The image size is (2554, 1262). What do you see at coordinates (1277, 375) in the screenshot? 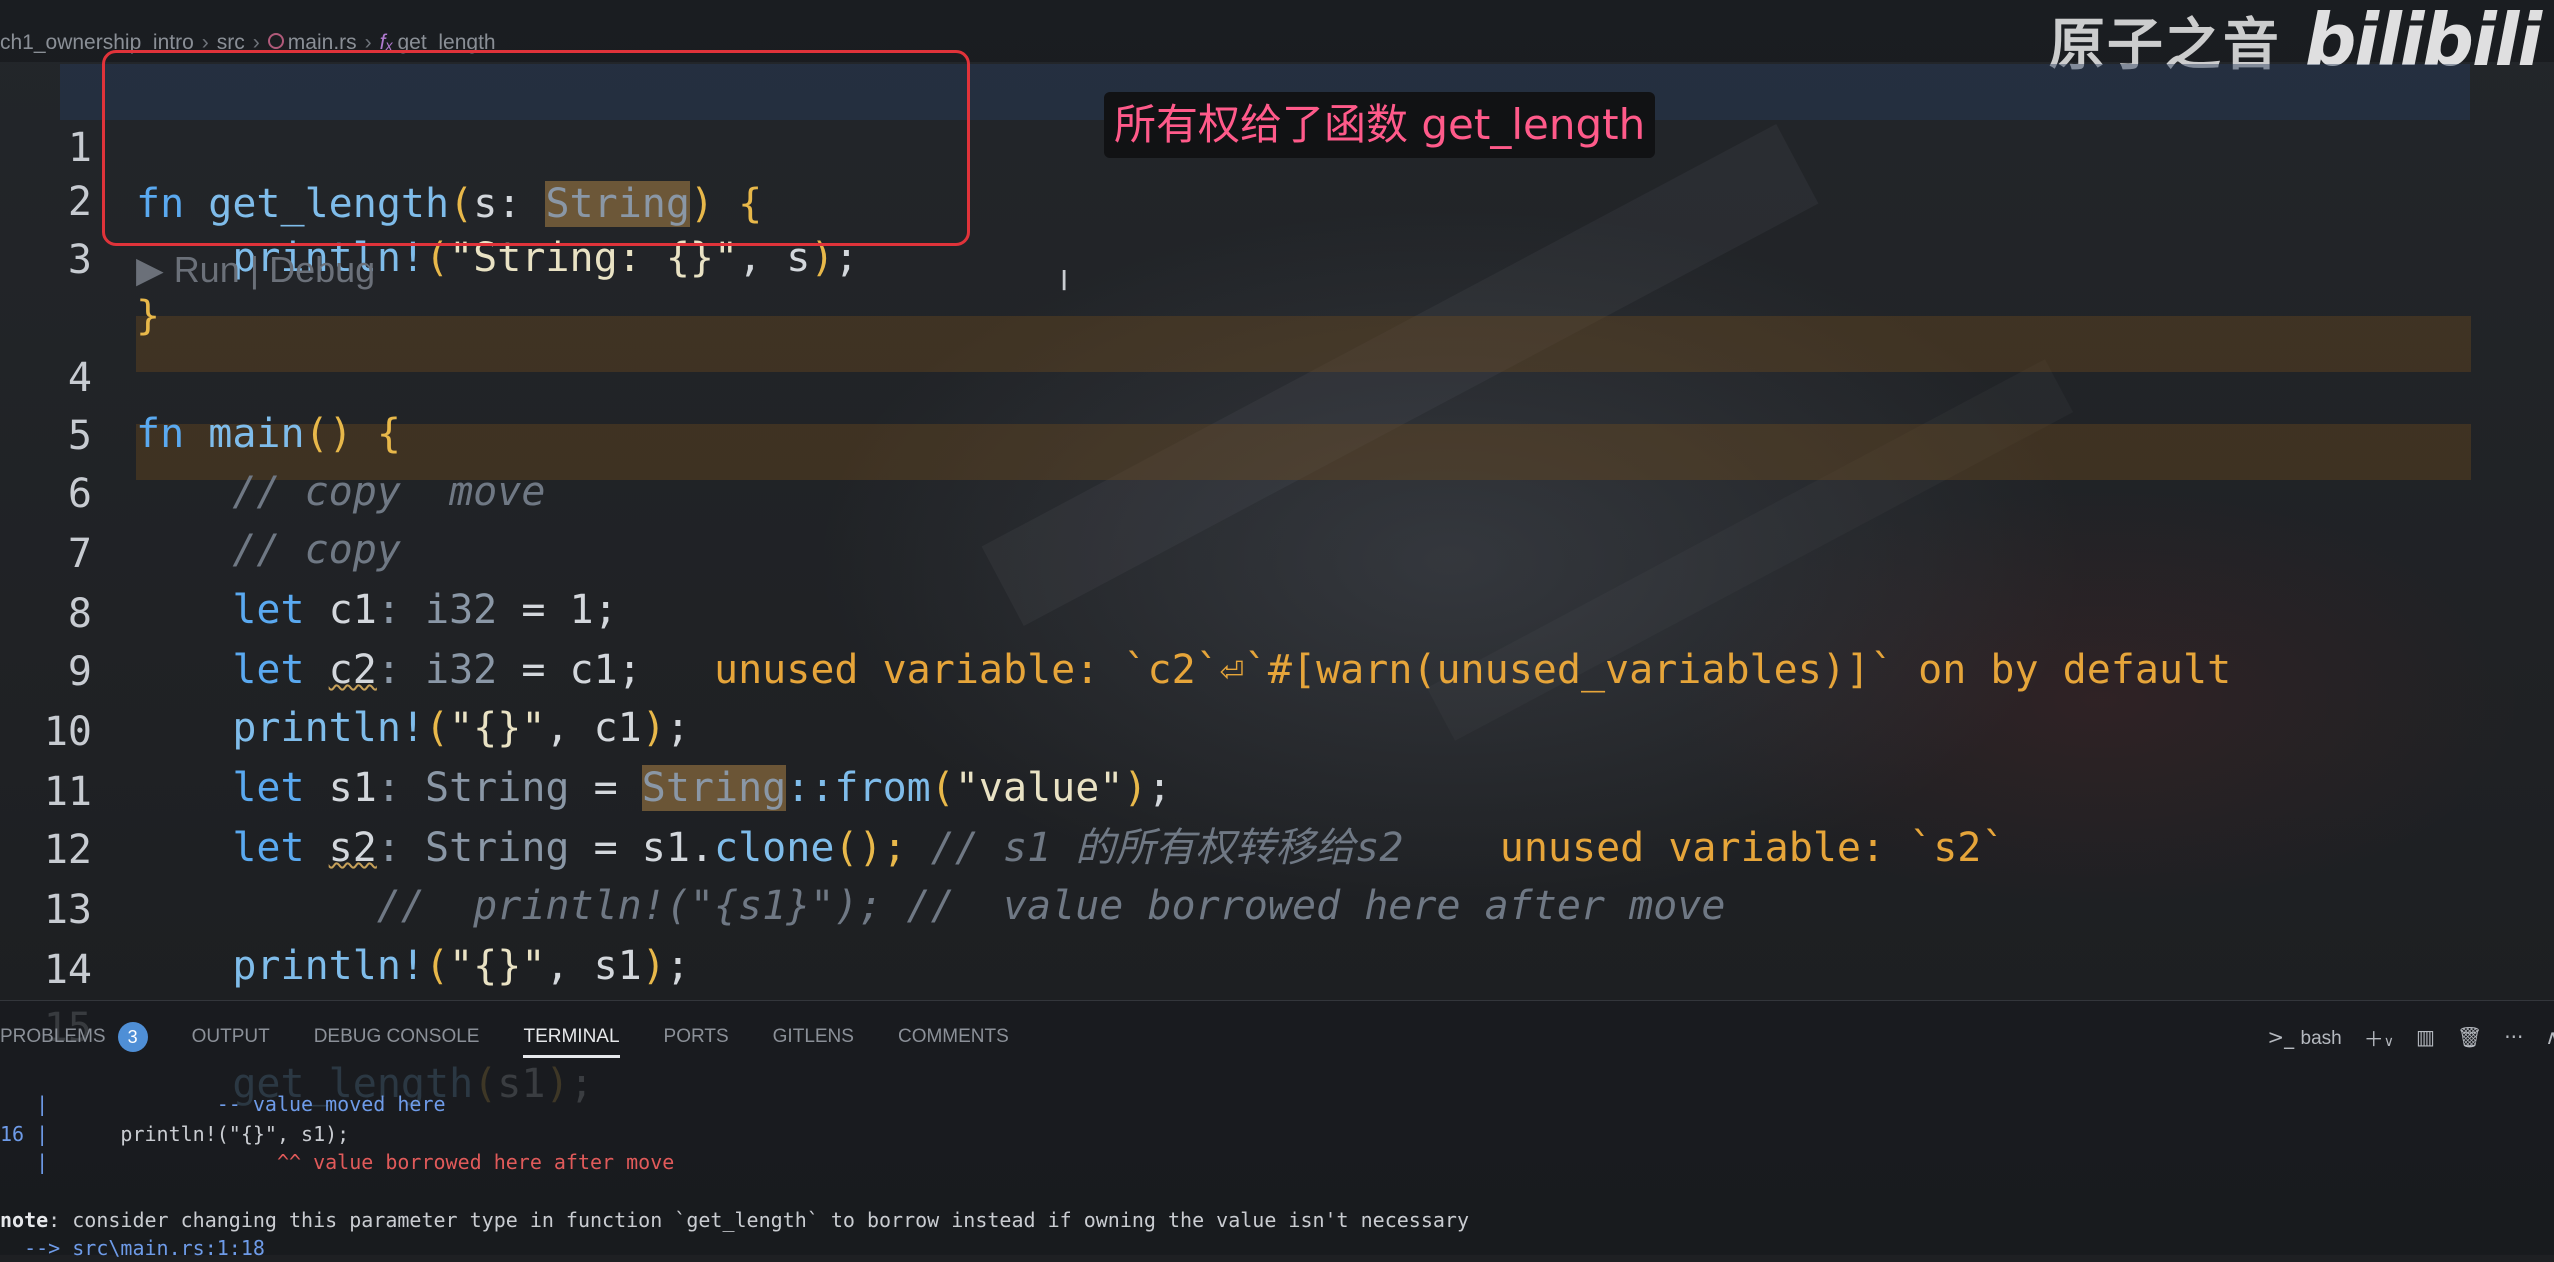
I see `code-line: 4 fn main() {` at bounding box center [1277, 375].